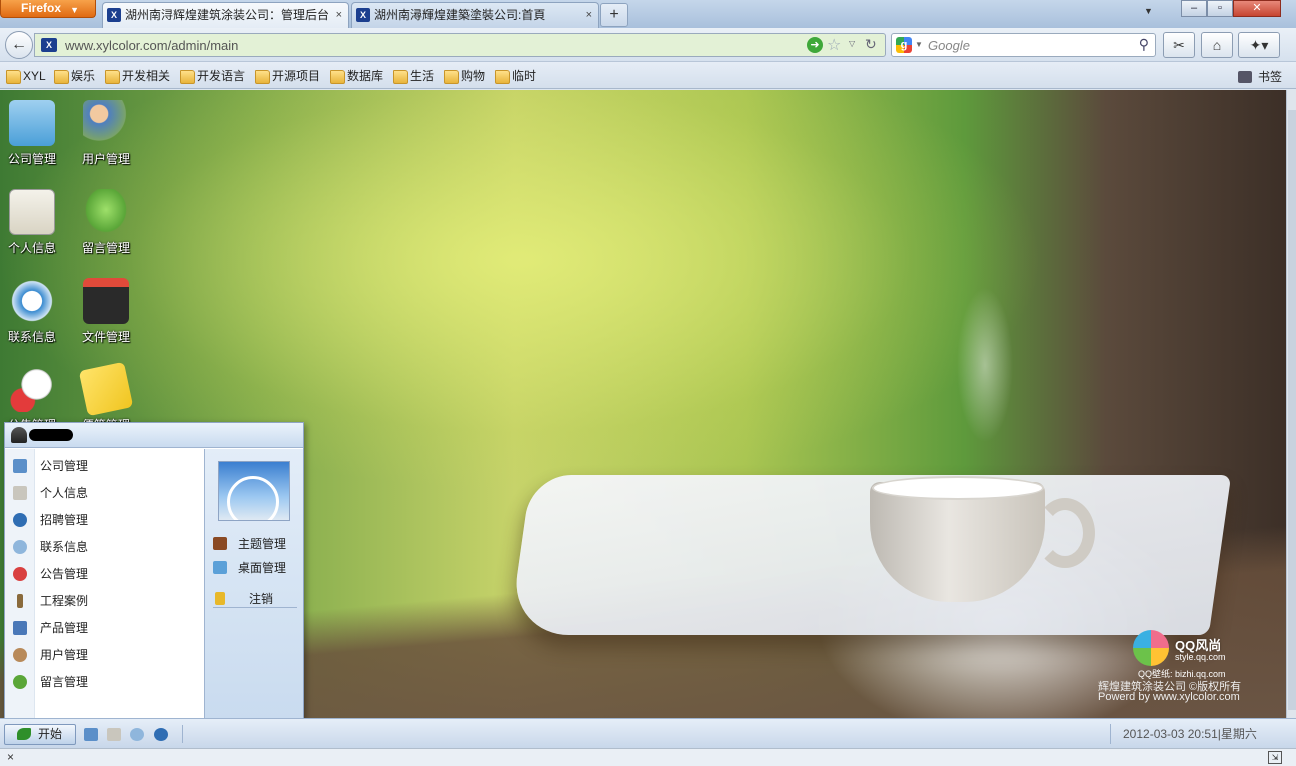 This screenshot has width=1296, height=766. What do you see at coordinates (949, 45) in the screenshot?
I see `search-placeholder: Google` at bounding box center [949, 45].